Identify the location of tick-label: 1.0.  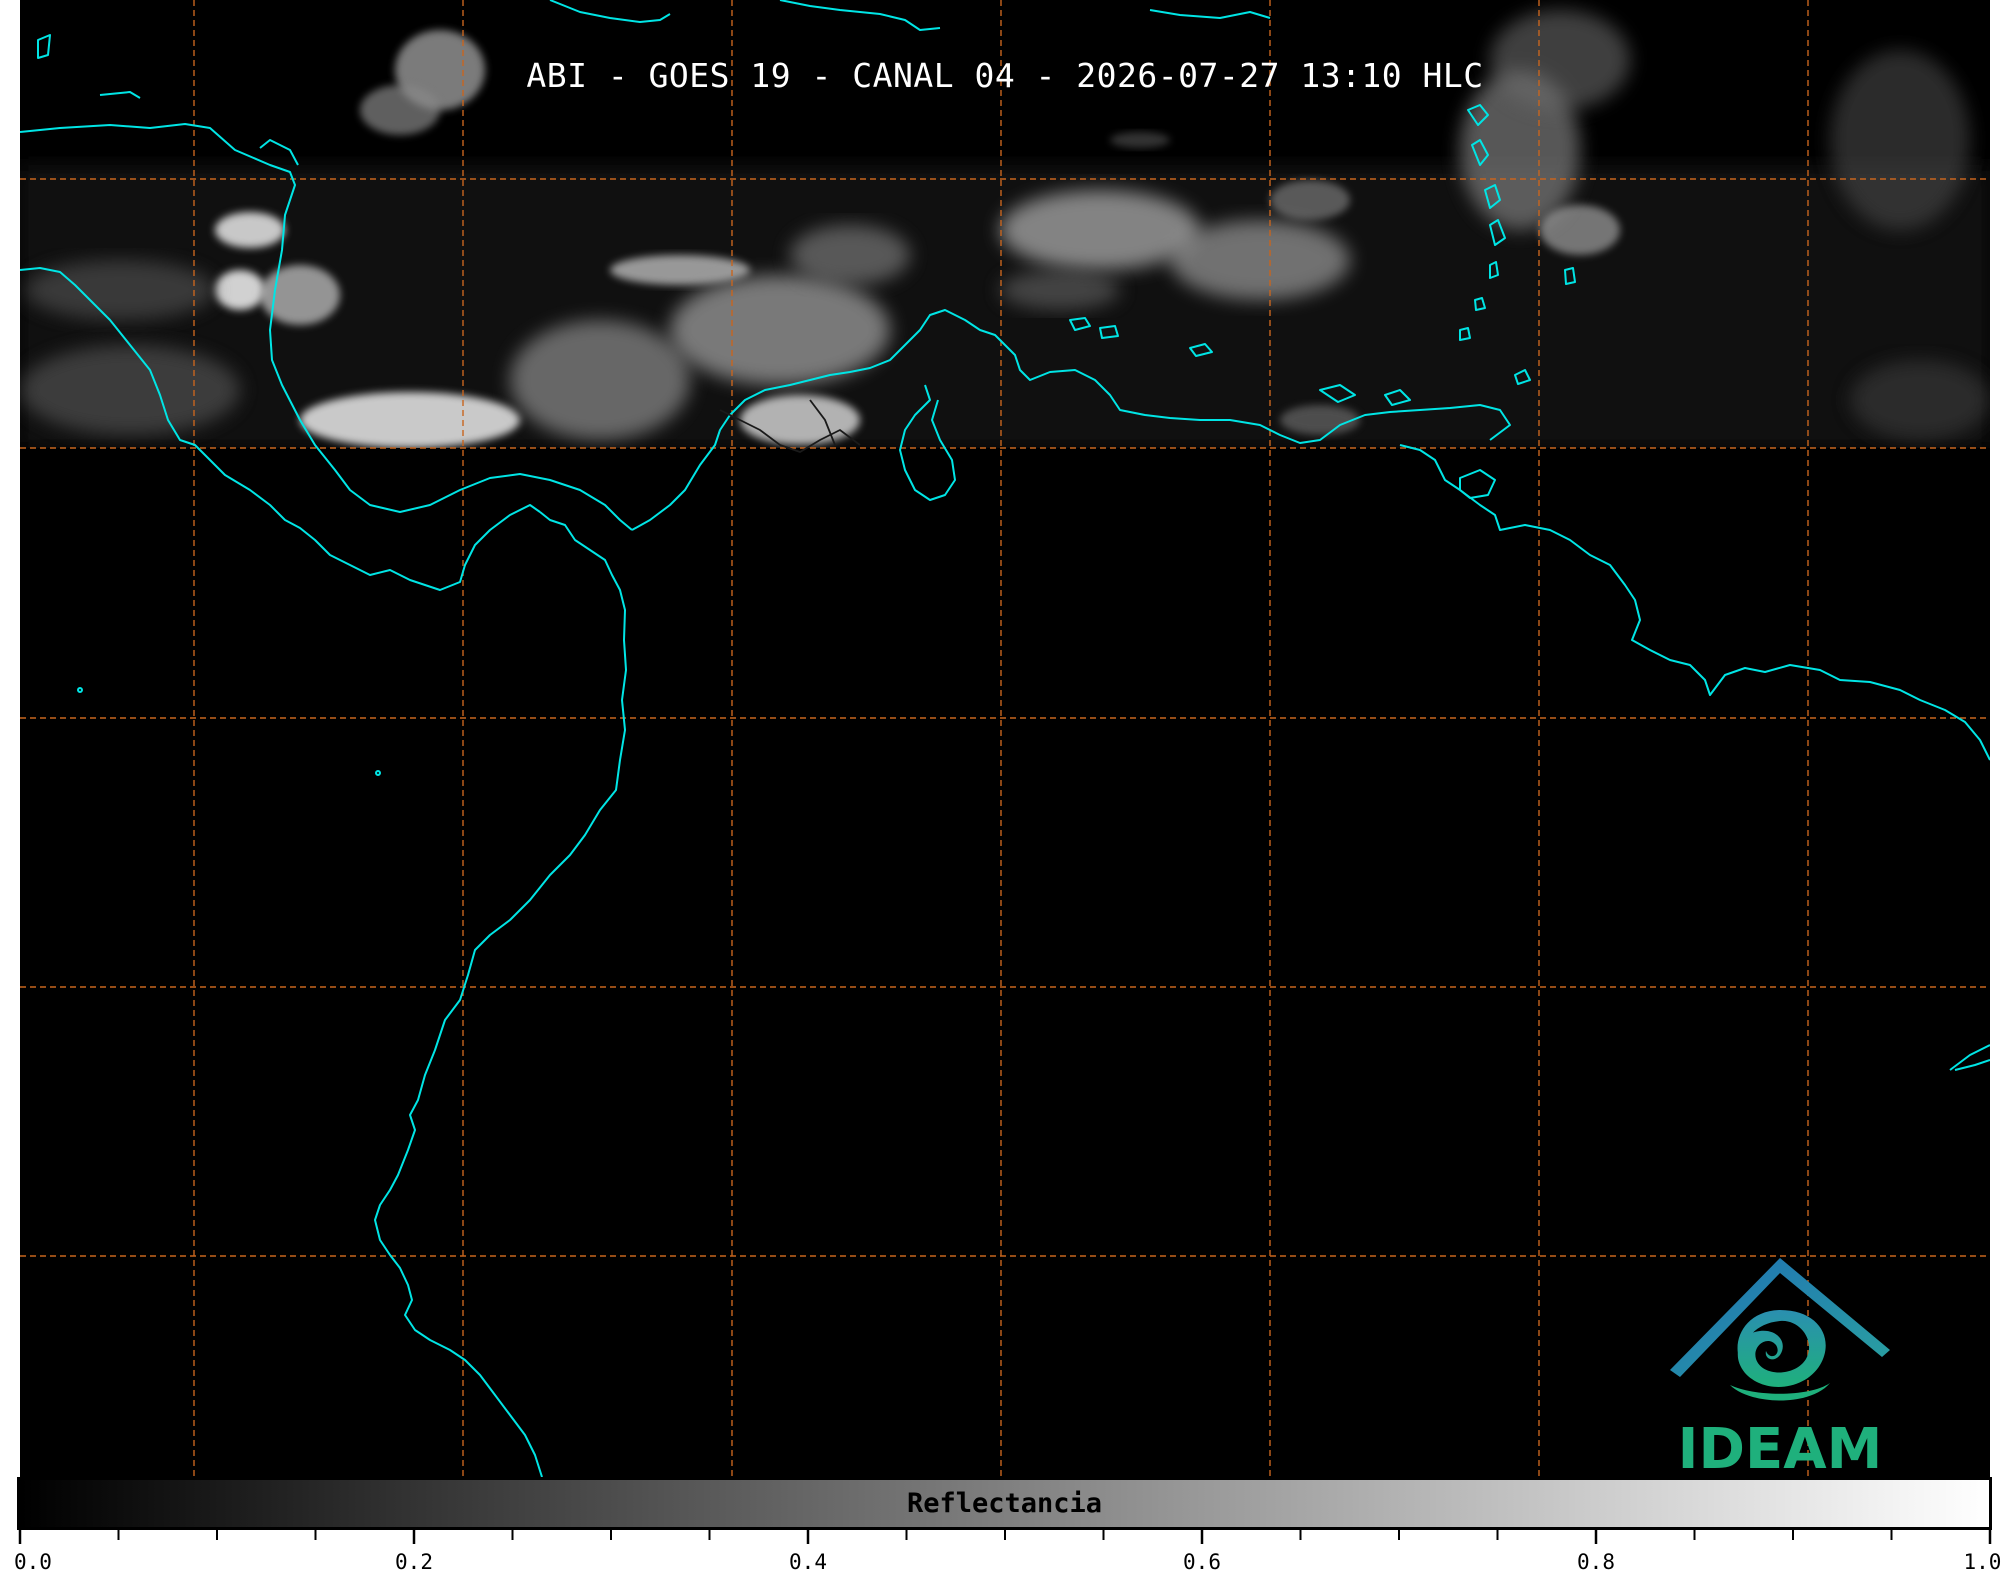
(1982, 1562).